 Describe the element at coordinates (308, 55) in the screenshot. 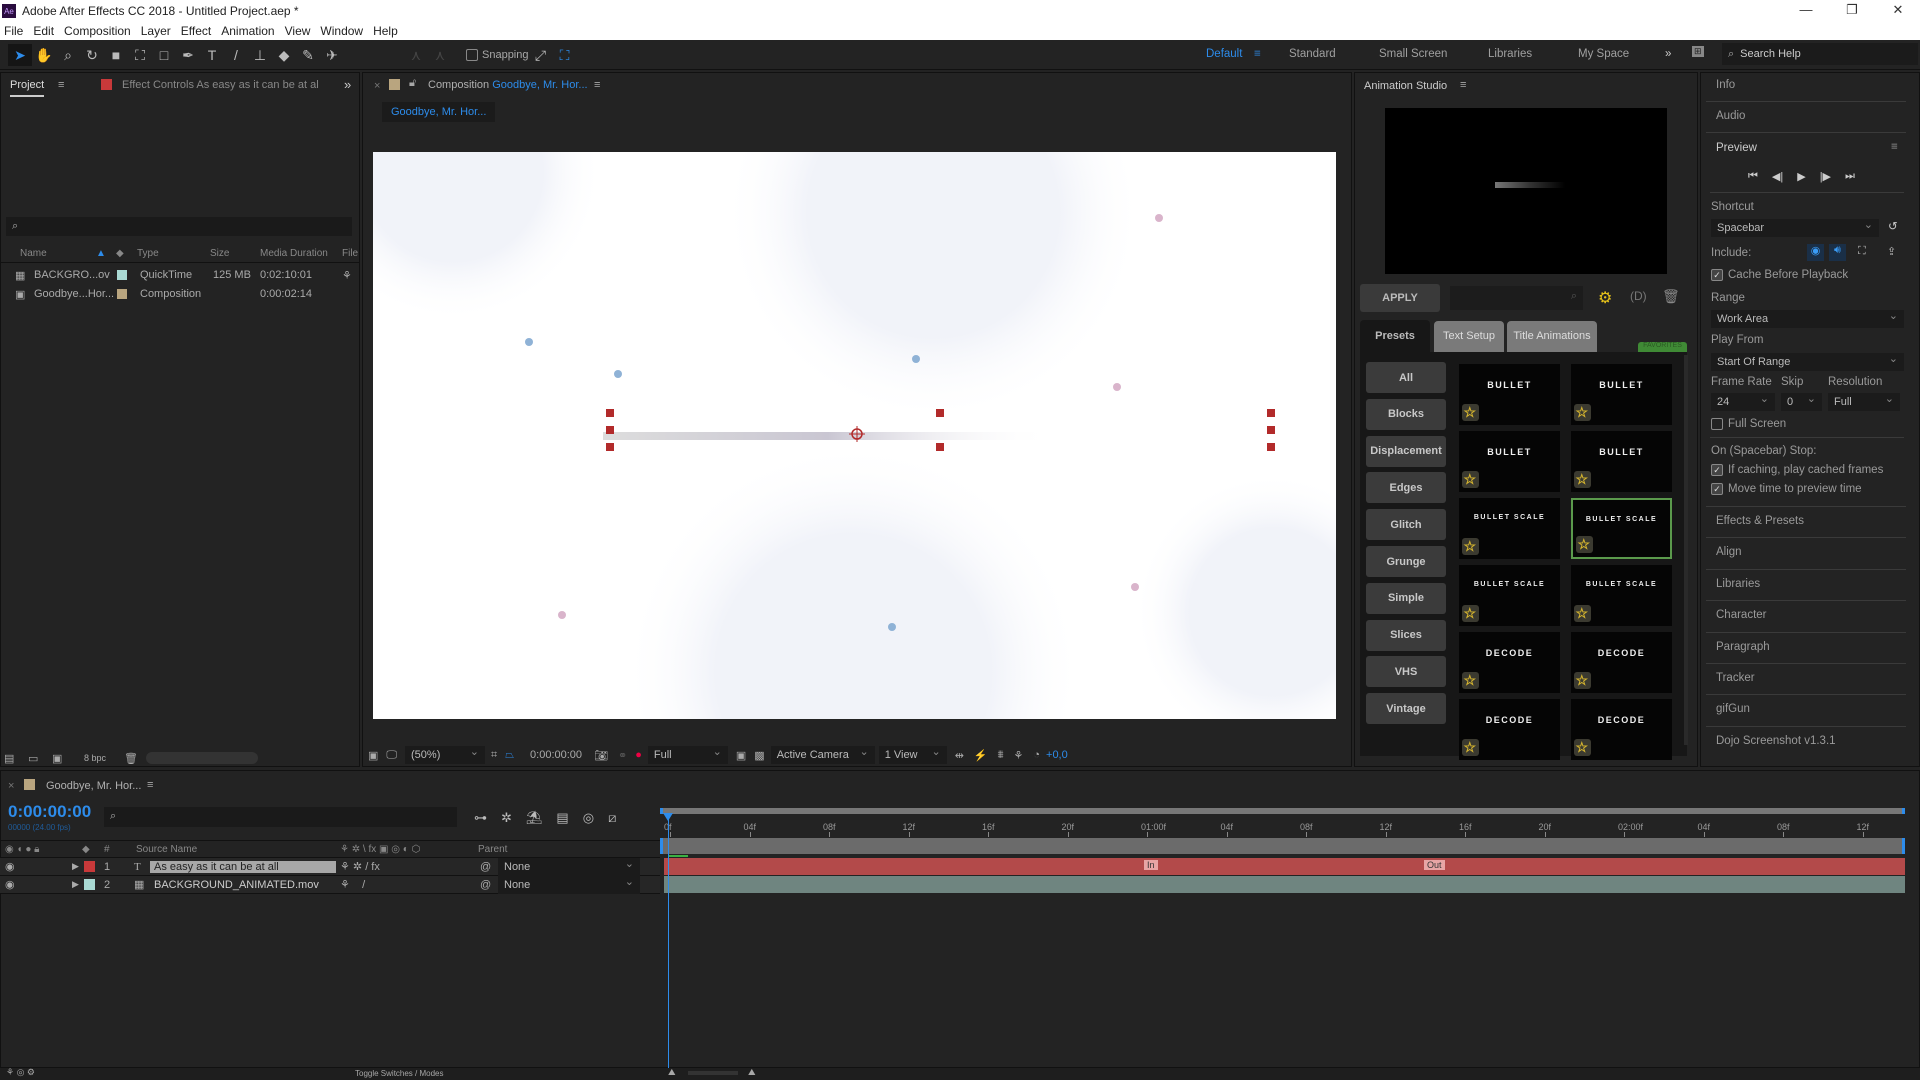

I see `roto-brush-tool-icon: ✎` at that location.